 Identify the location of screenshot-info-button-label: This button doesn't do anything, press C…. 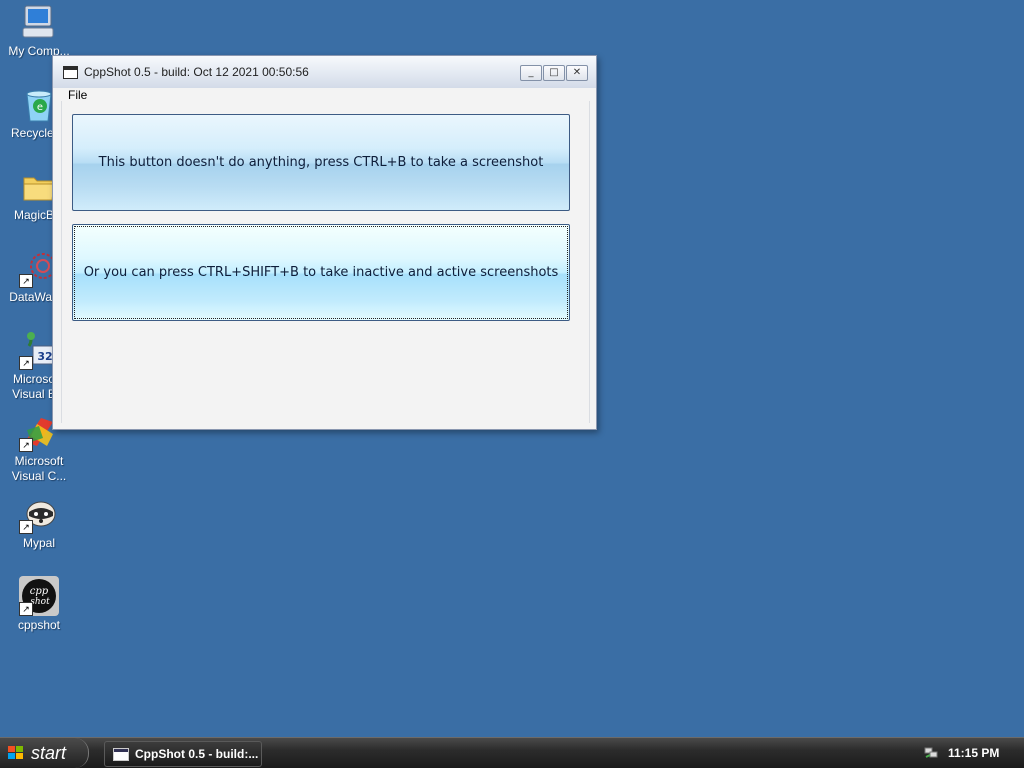
(321, 162).